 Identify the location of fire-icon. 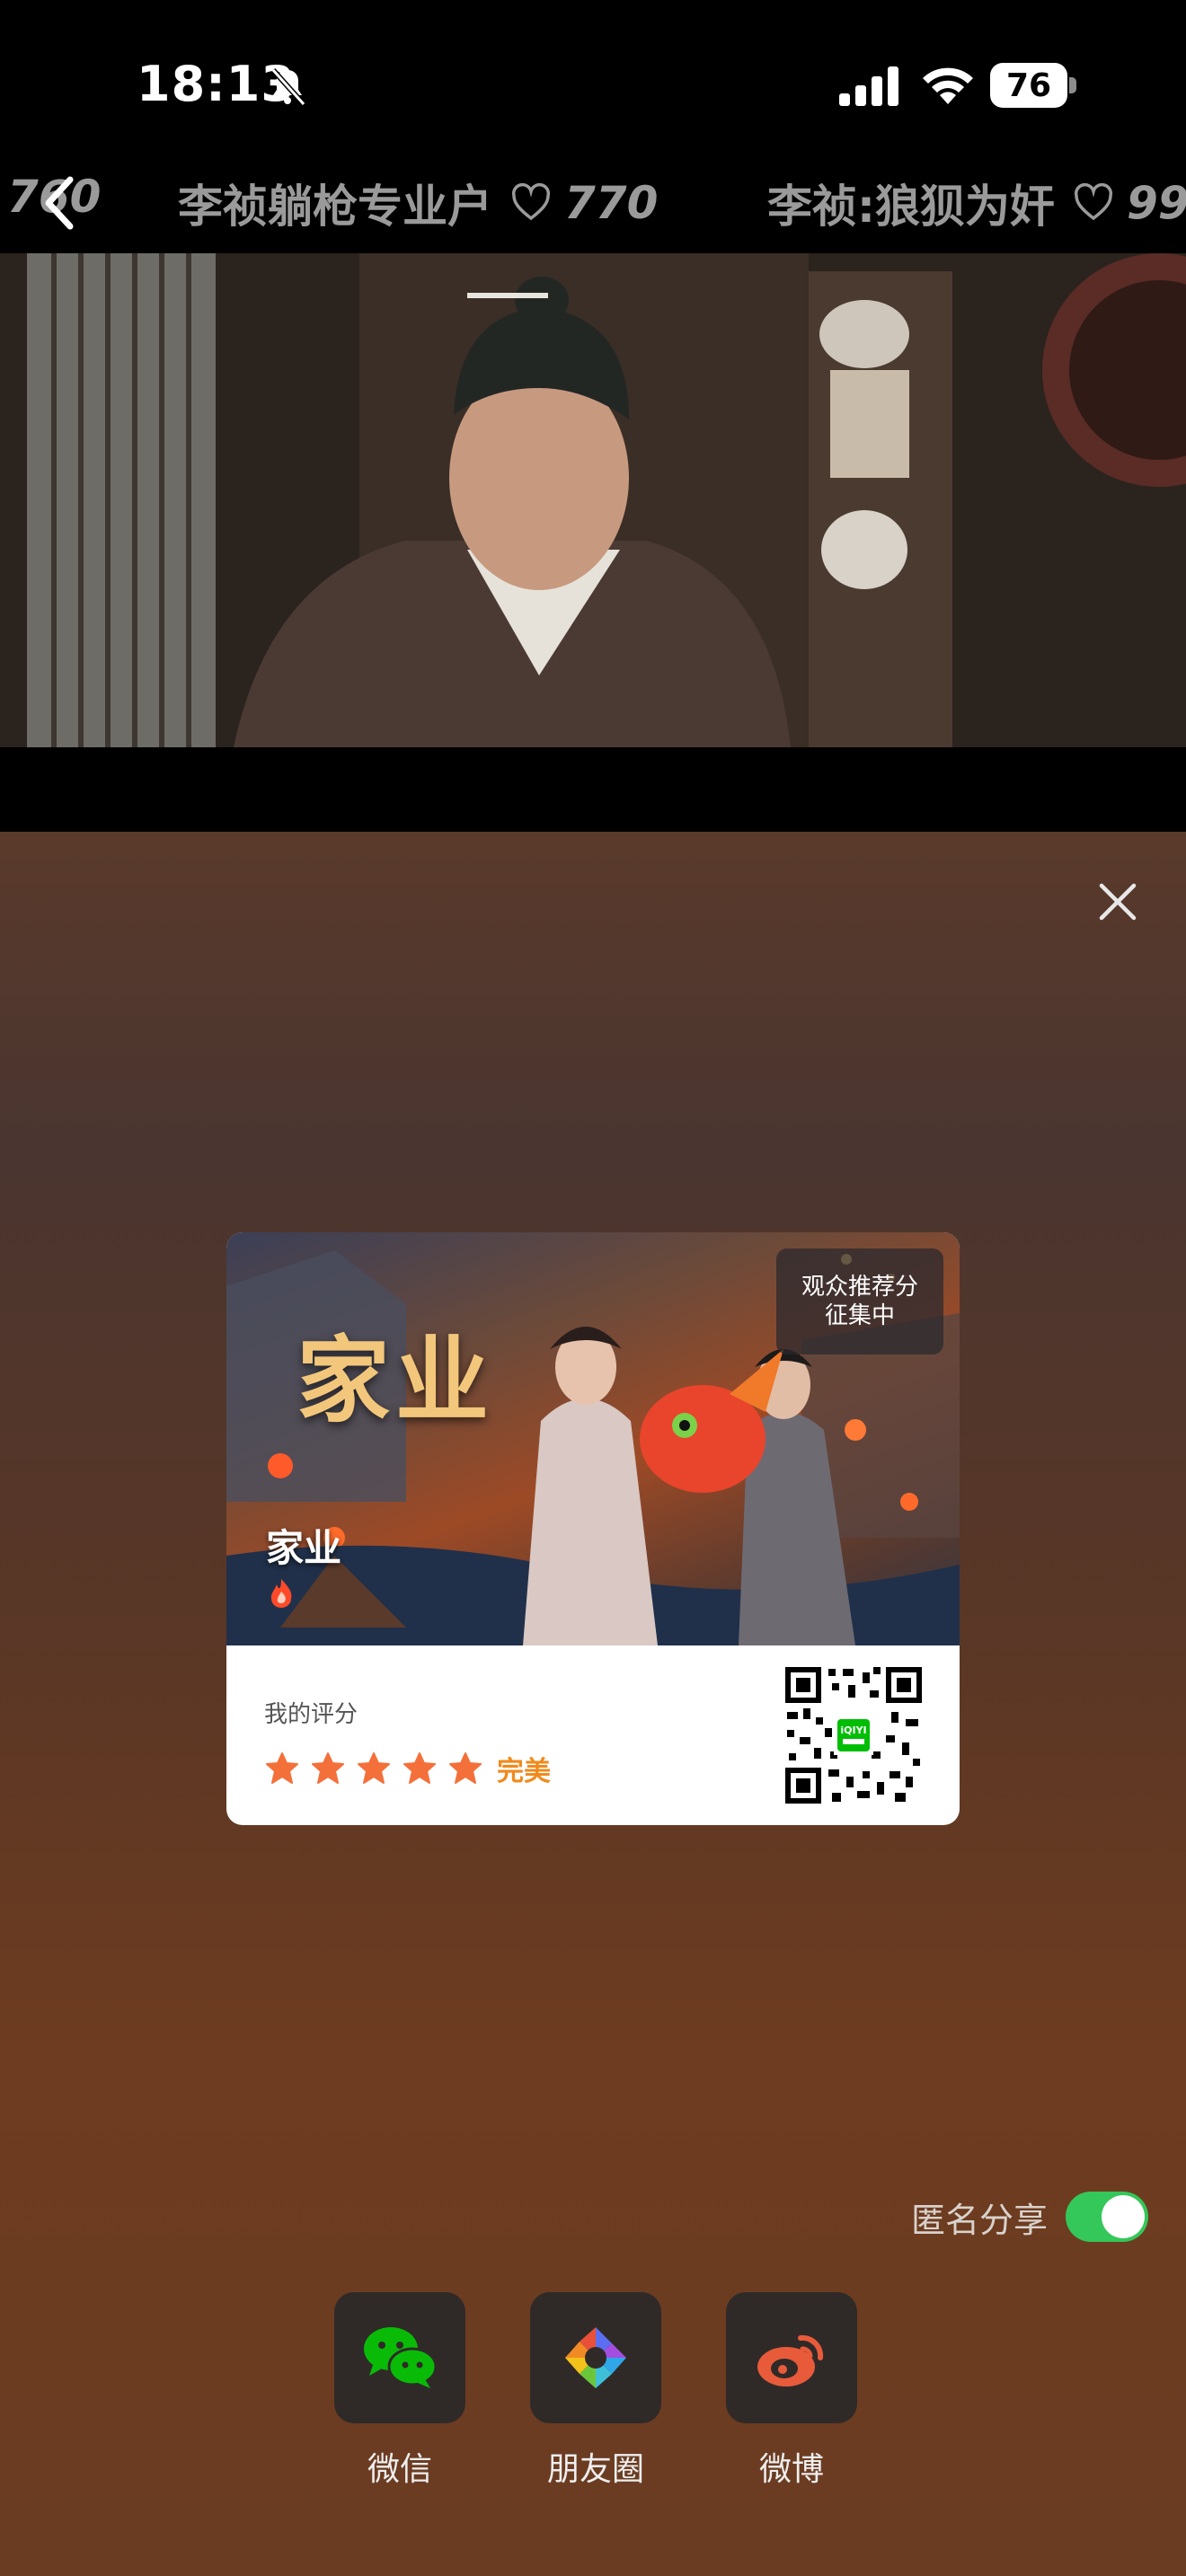
(281, 1593).